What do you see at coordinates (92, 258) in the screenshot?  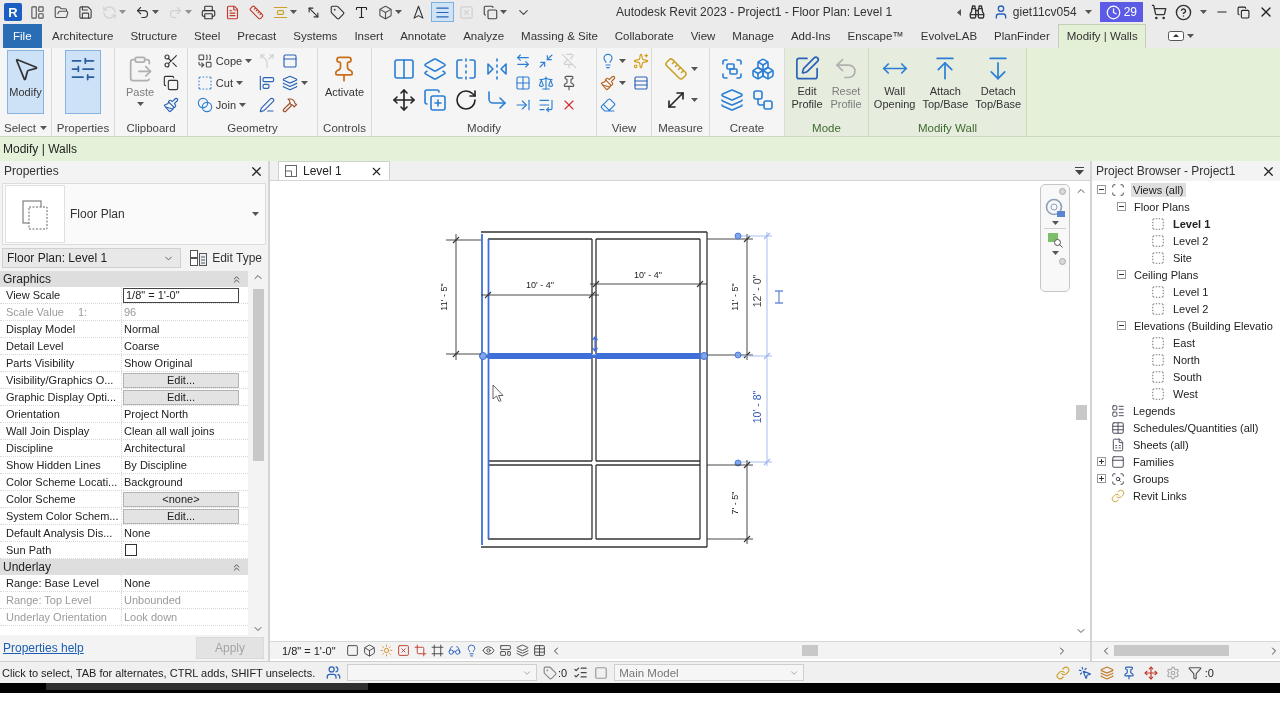 I see `instance-dropdown: Floor Plan: Level 1` at bounding box center [92, 258].